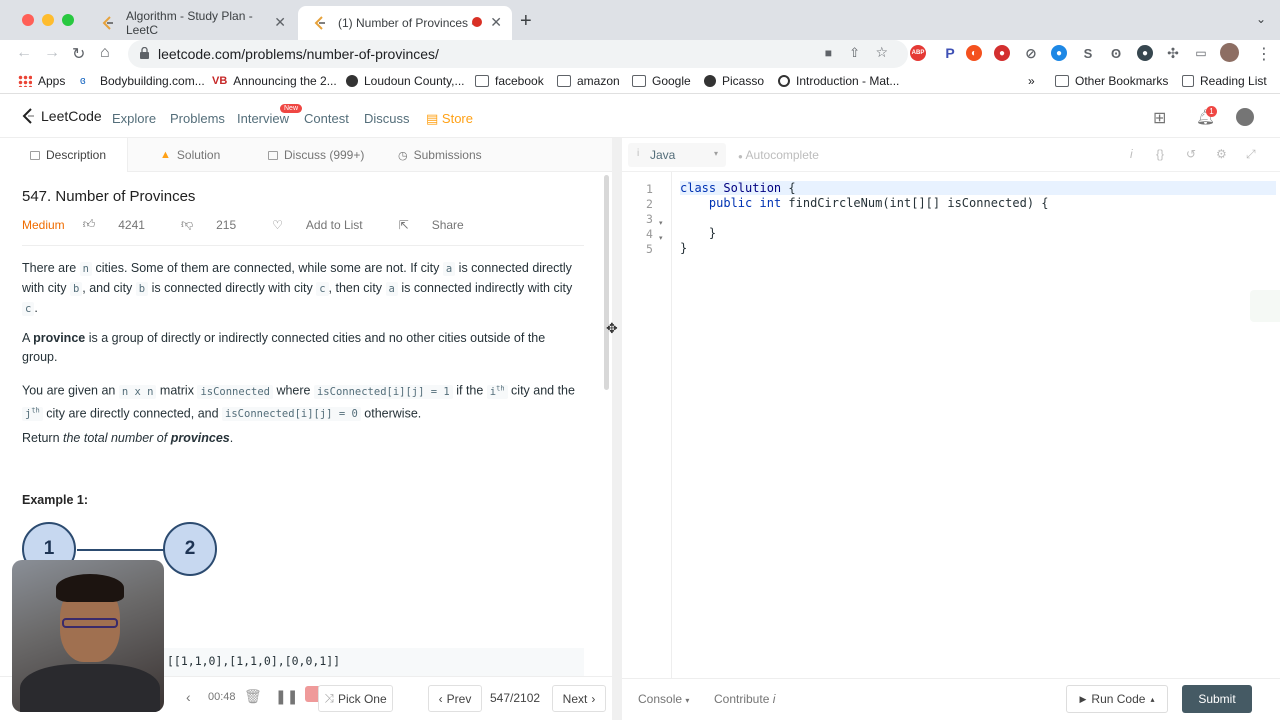 The height and width of the screenshot is (720, 1280). I want to click on github-icon, so click(784, 81).